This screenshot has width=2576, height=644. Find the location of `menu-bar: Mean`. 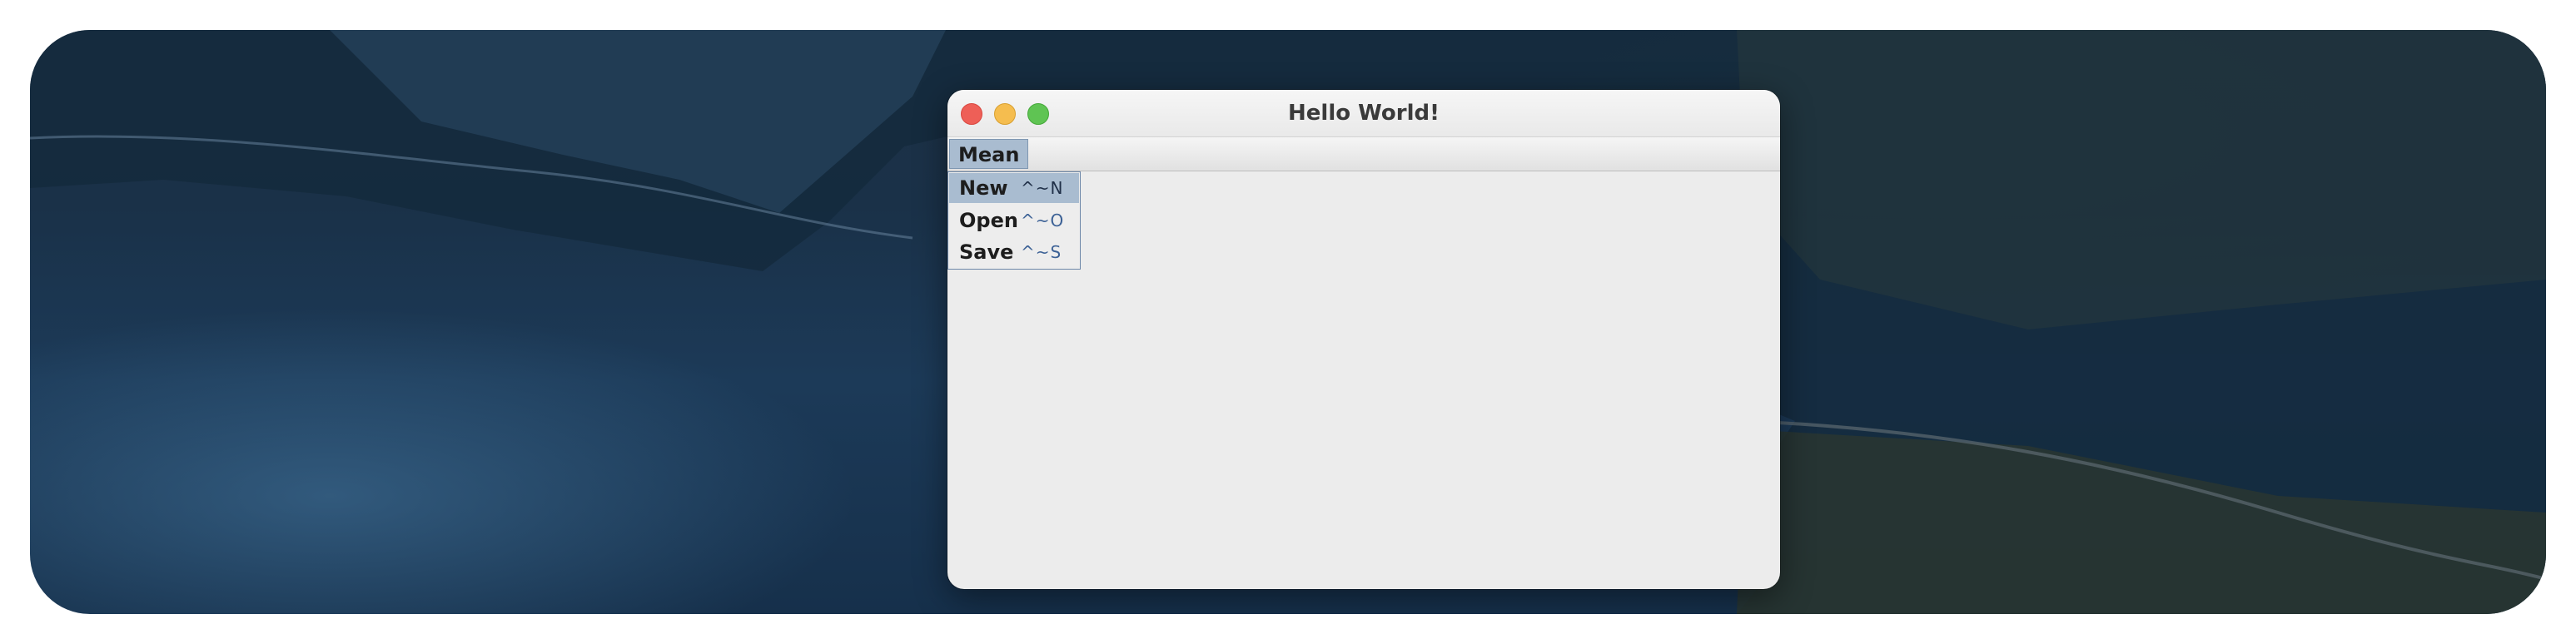

menu-bar: Mean is located at coordinates (1363, 154).